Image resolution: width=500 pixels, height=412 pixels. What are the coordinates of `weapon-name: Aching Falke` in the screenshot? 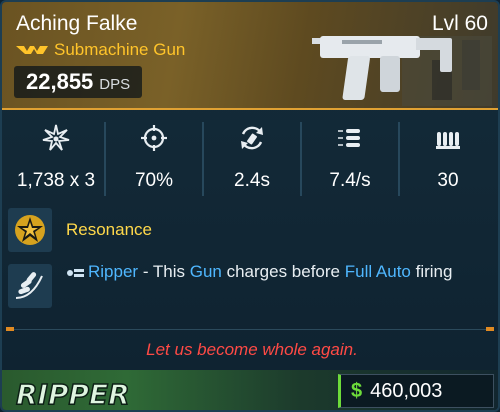 It's located at (77, 23).